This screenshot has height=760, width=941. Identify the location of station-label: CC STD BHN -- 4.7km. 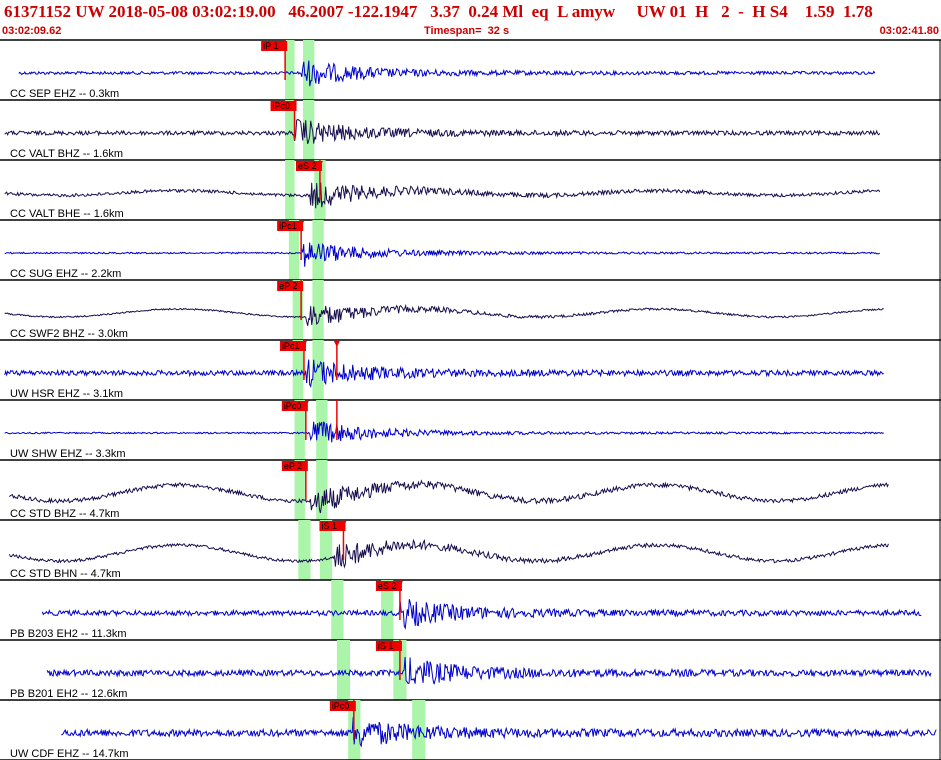
(65, 574).